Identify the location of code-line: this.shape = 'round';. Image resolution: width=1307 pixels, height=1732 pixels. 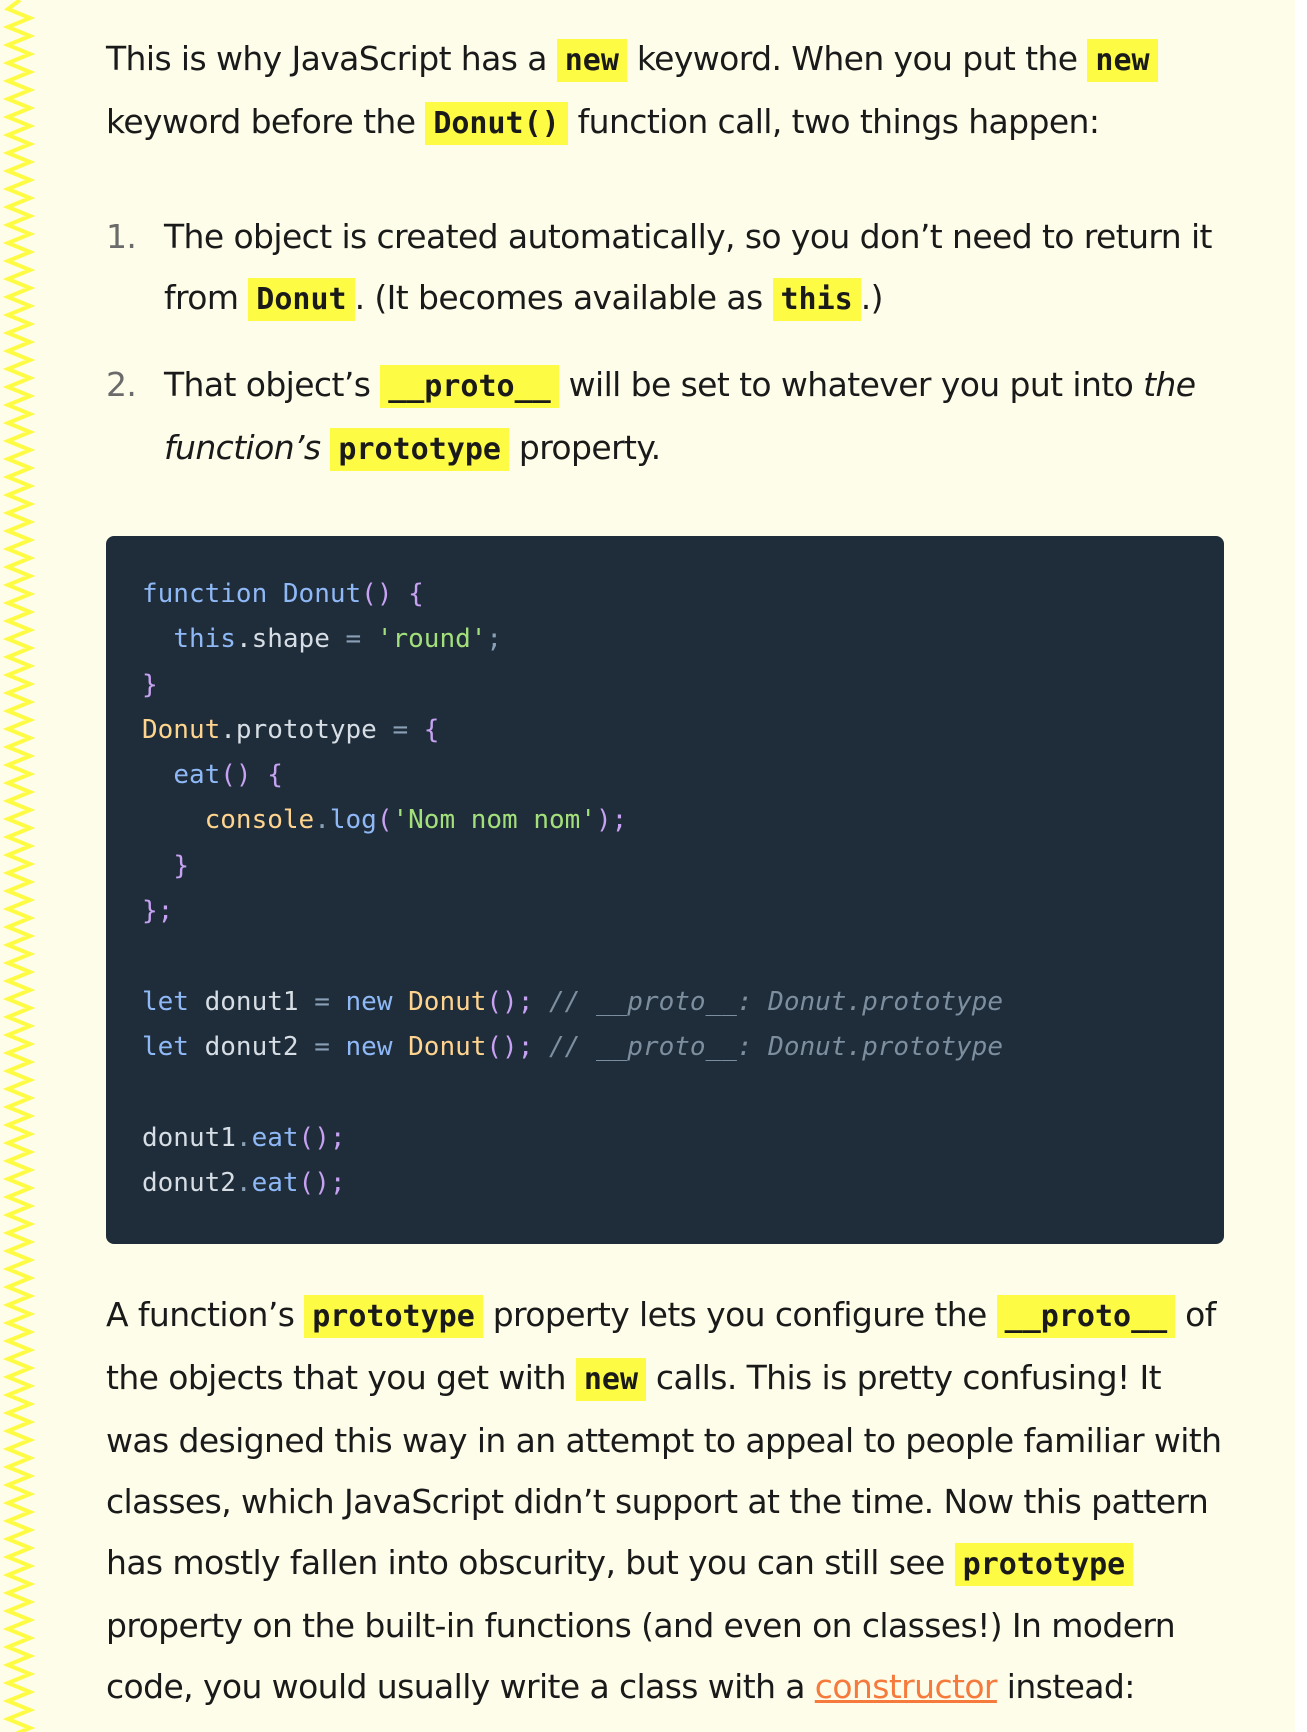
(683, 639).